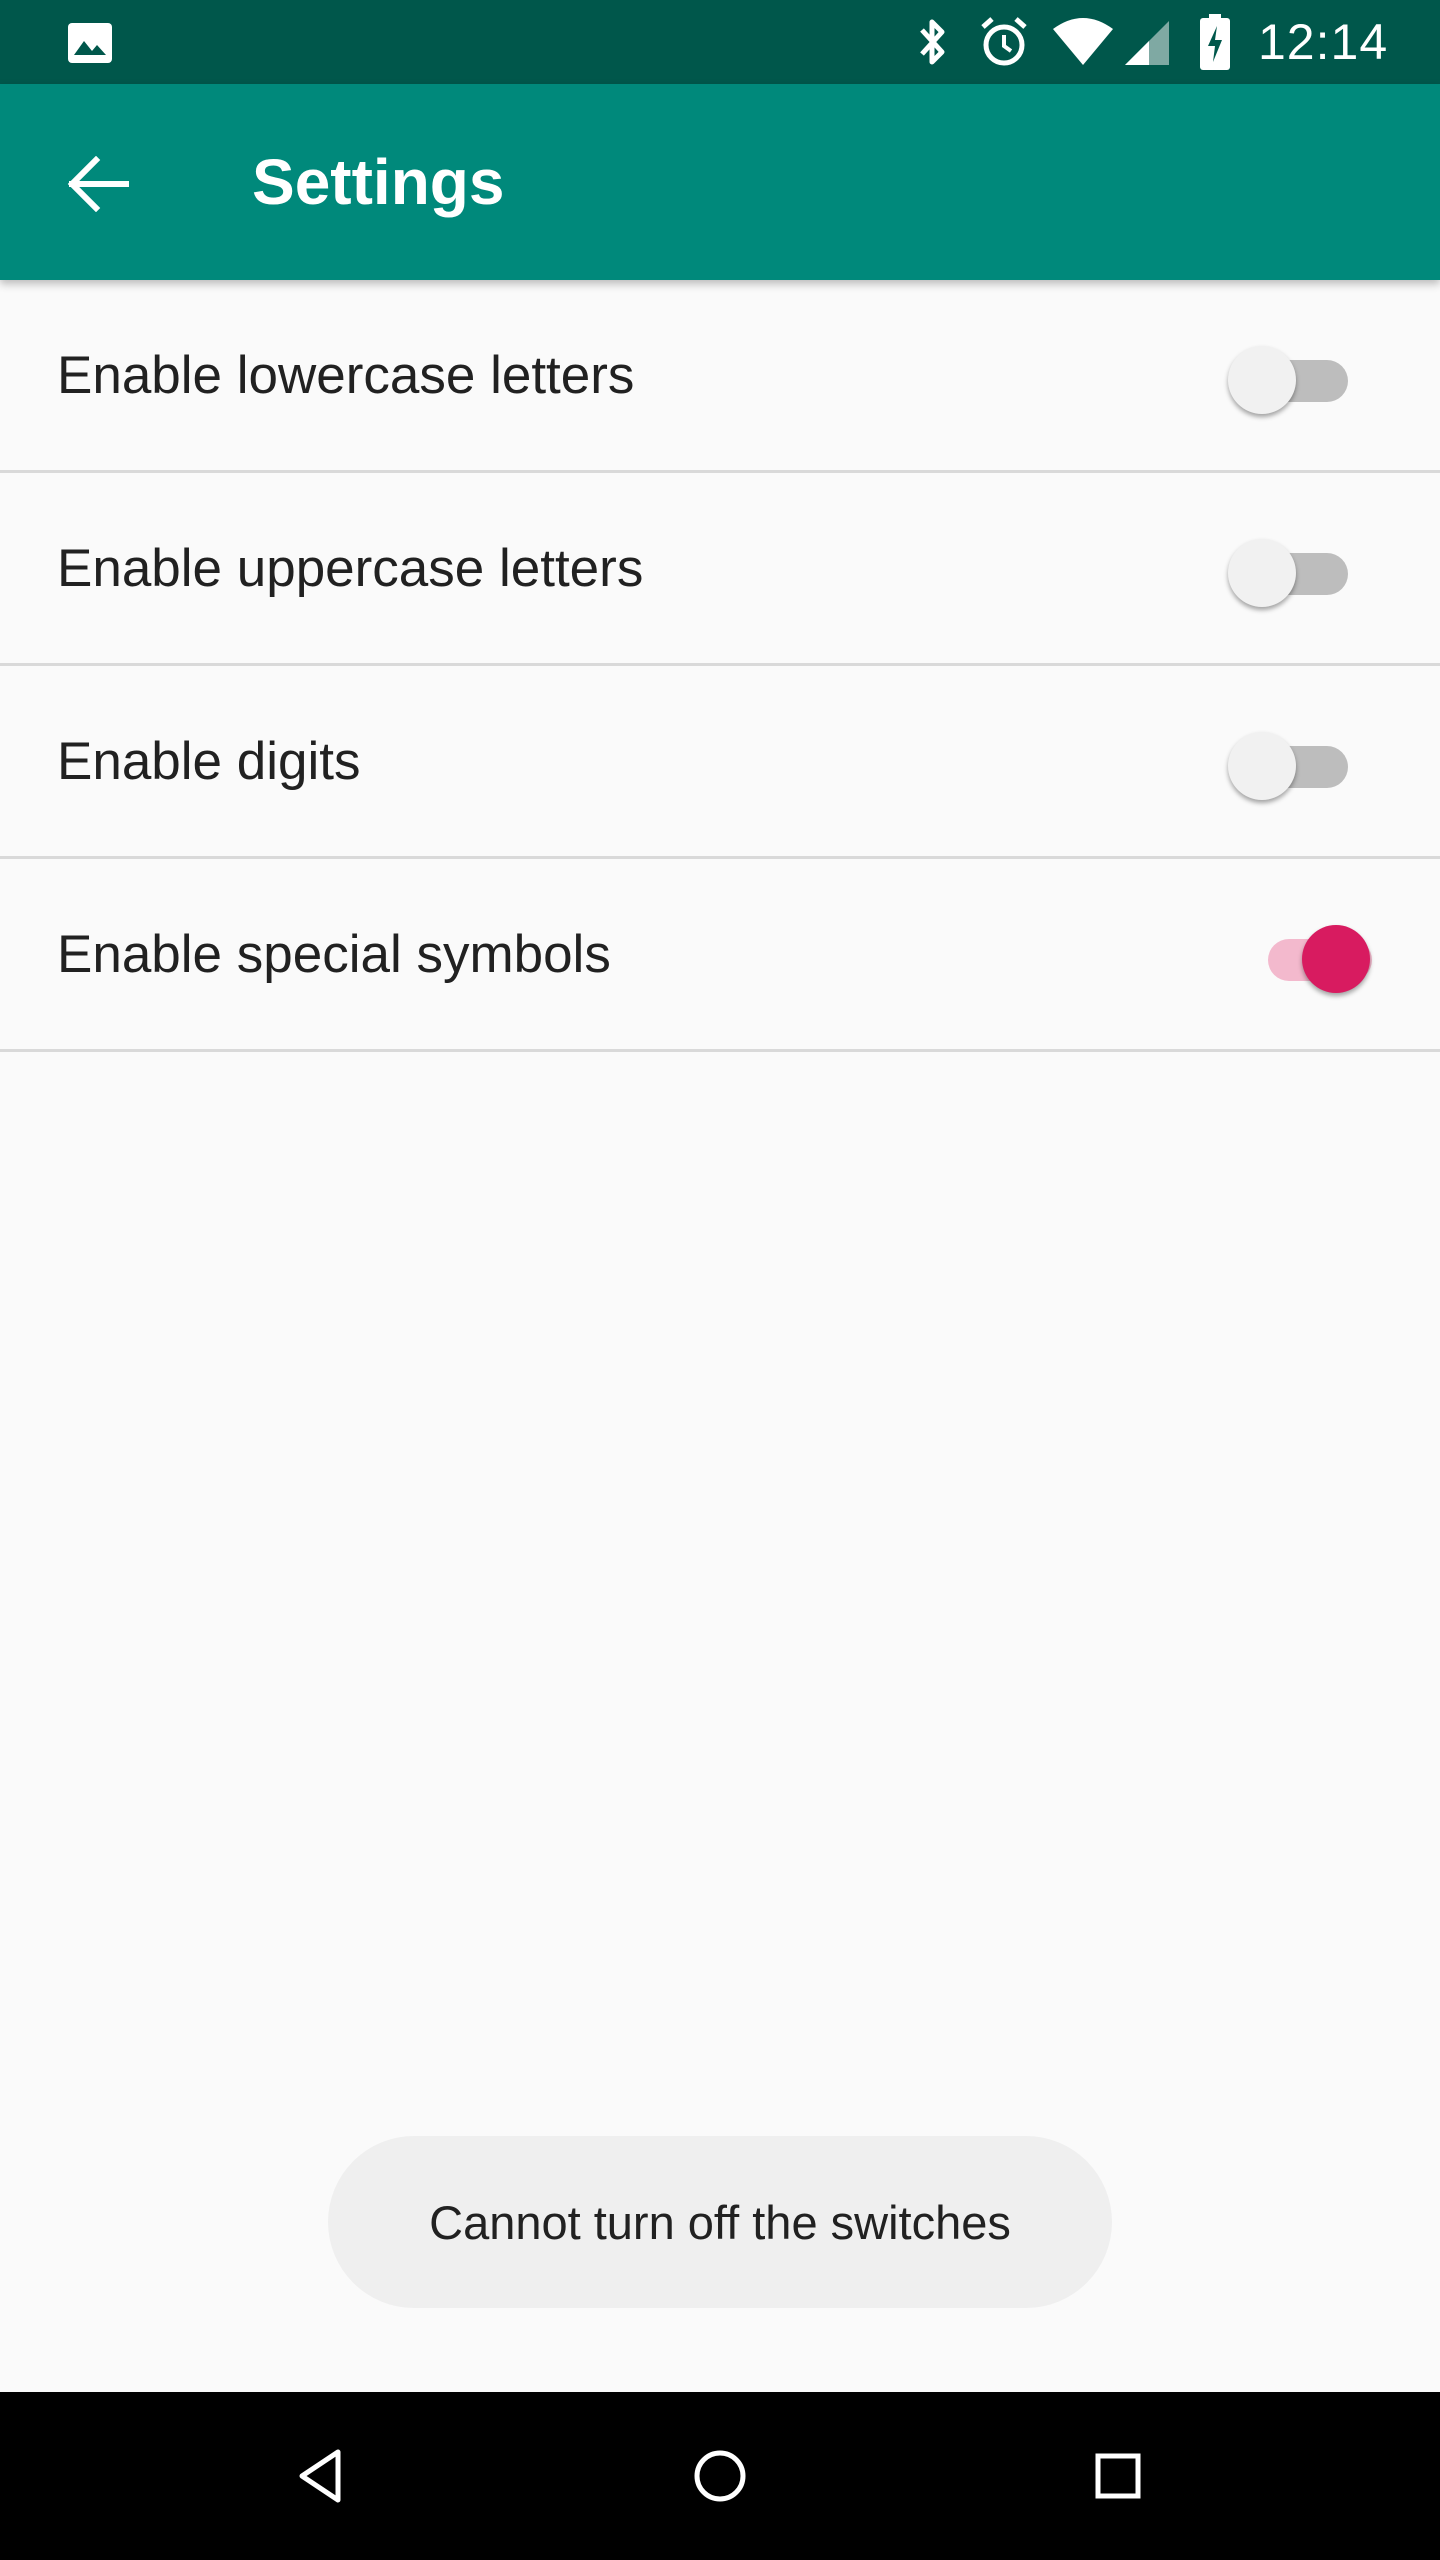 This screenshot has width=1440, height=2560. Describe the element at coordinates (1004, 42) in the screenshot. I see `alarm-icon` at that location.